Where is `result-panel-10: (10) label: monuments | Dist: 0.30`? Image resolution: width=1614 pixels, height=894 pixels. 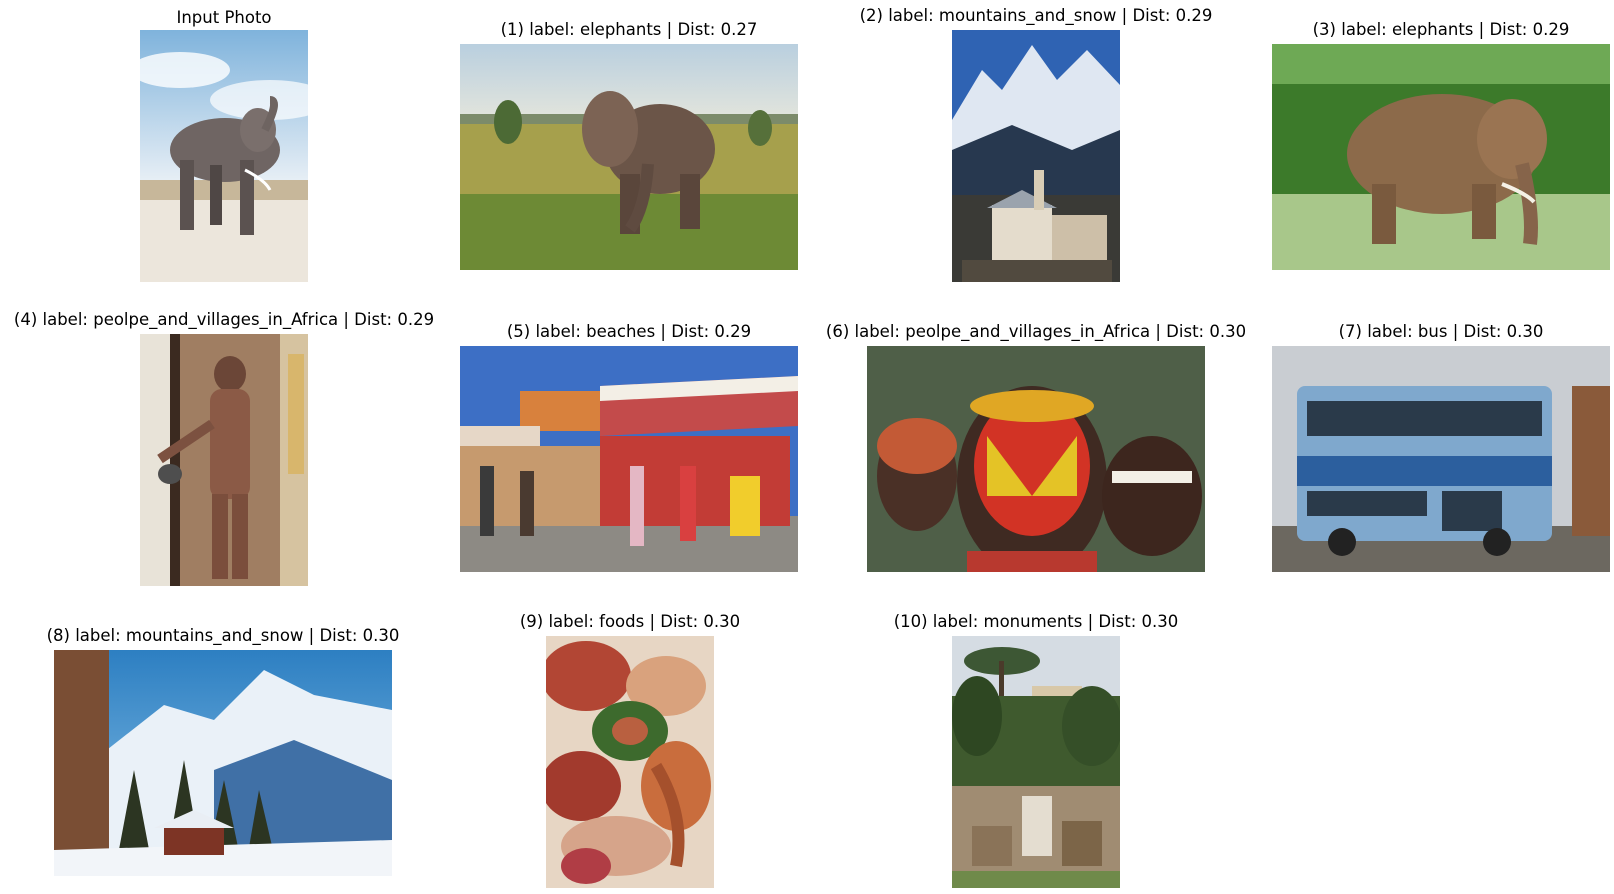
result-panel-10: (10) label: monuments | Dist: 0.30 is located at coordinates (1036, 750).